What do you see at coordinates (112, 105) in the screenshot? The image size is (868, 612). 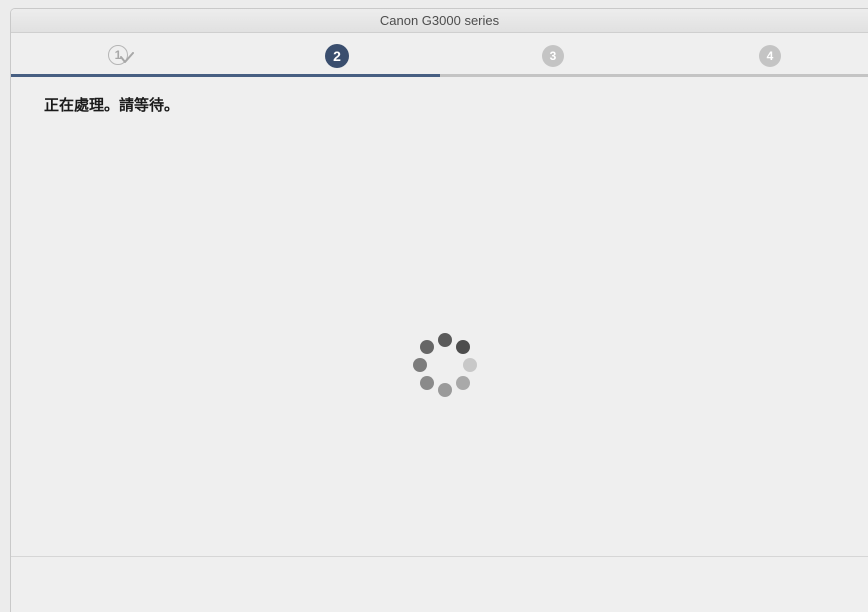 I see `processing-message: 正在處理。請等待。` at bounding box center [112, 105].